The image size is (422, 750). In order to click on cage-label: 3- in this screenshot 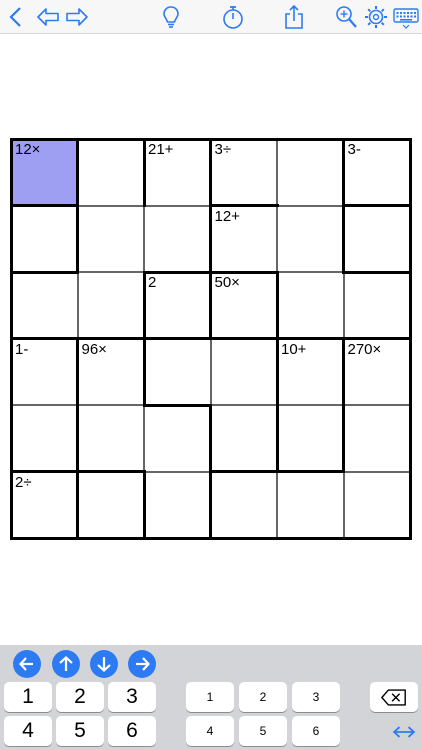, I will do `click(354, 149)`.